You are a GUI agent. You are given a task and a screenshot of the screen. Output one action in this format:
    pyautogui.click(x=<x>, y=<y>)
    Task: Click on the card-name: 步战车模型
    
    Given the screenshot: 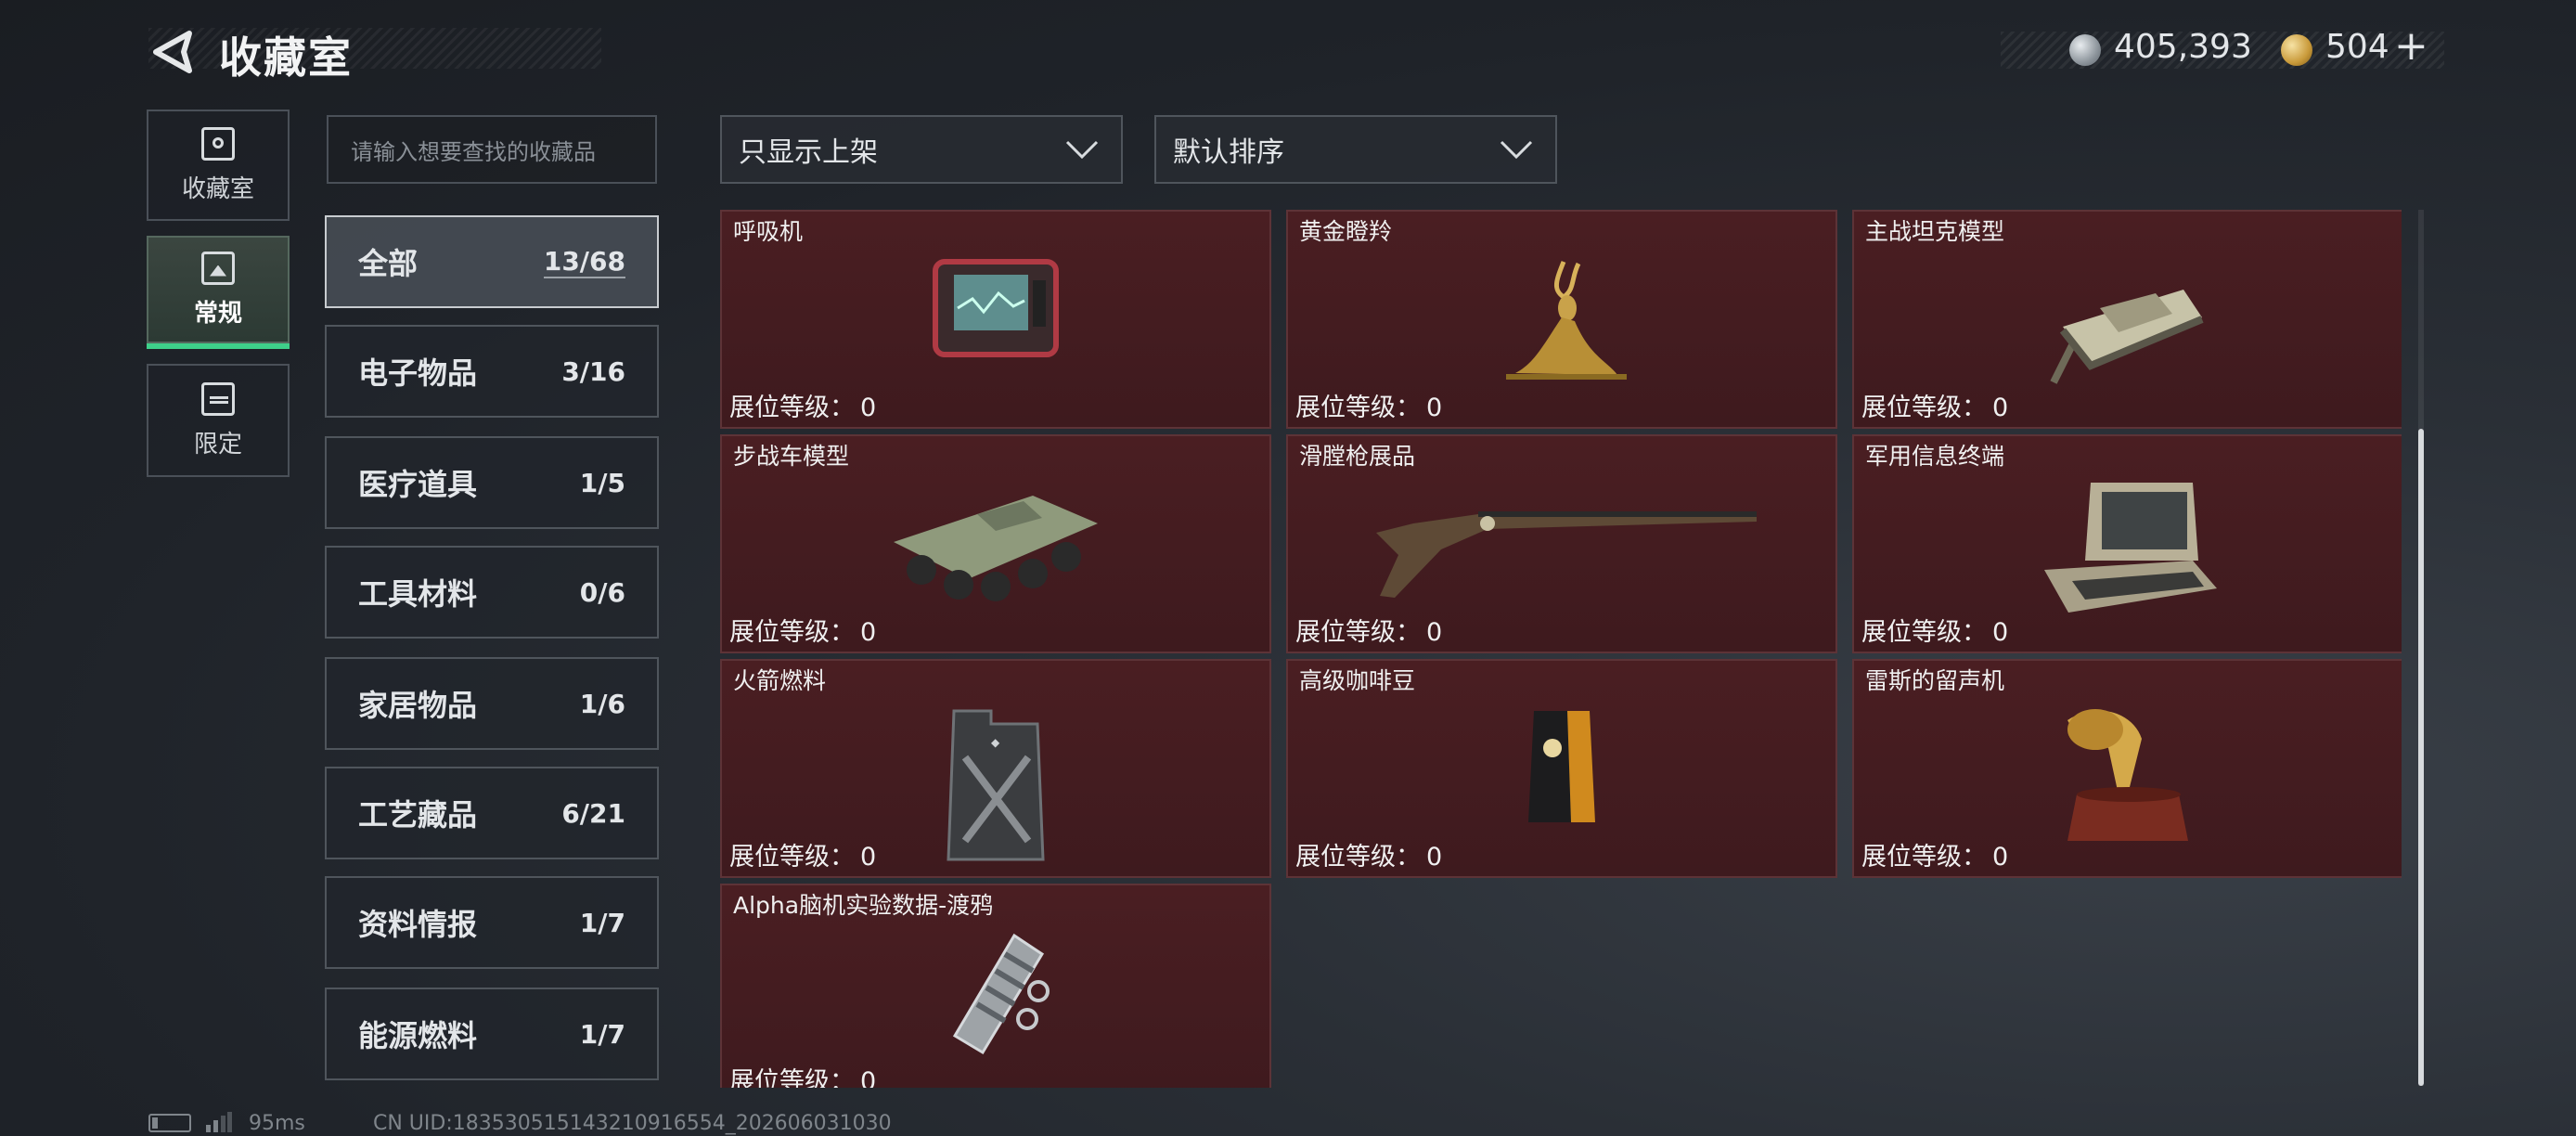 What is the action you would take?
    pyautogui.click(x=791, y=456)
    